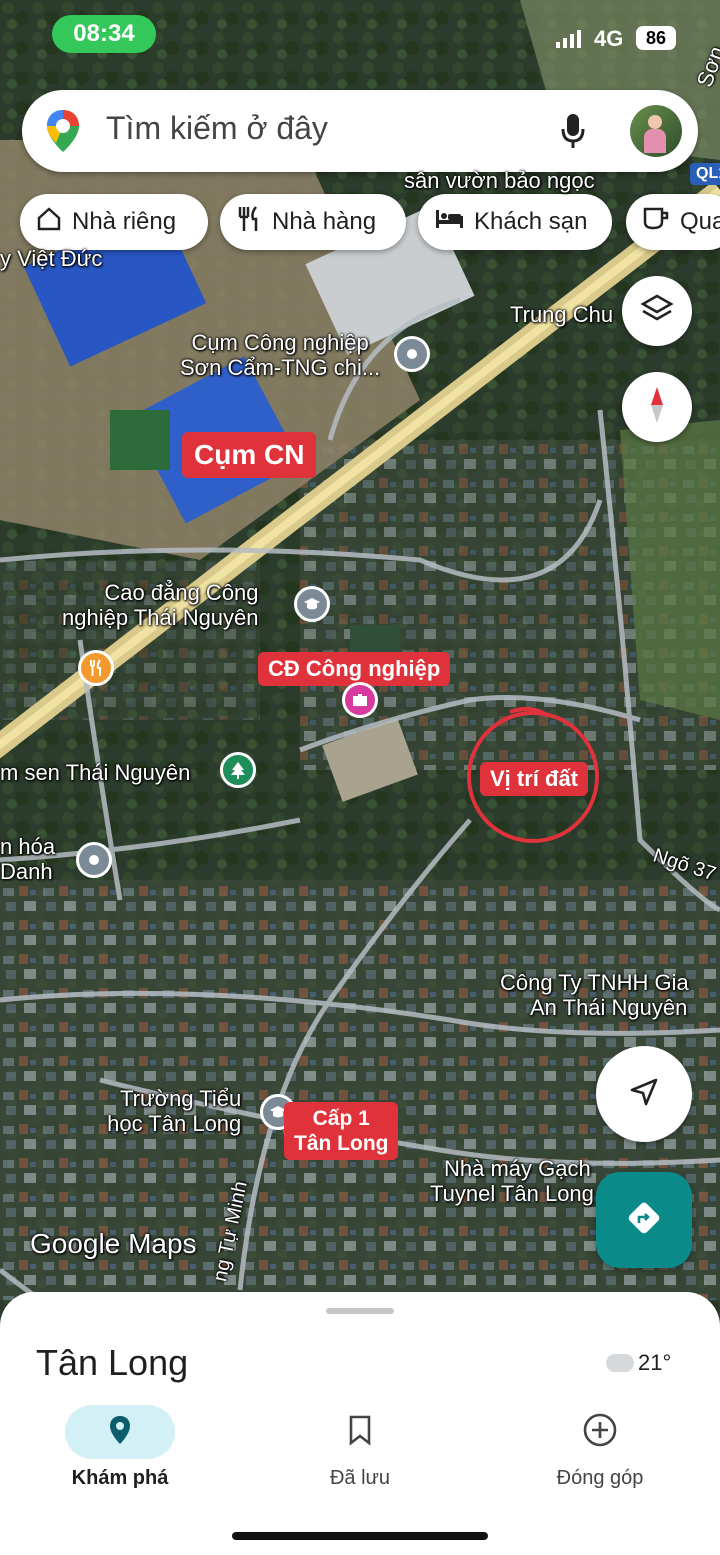 The image size is (720, 1555). I want to click on chip-restaurant: Nhà hàng, so click(313, 222).